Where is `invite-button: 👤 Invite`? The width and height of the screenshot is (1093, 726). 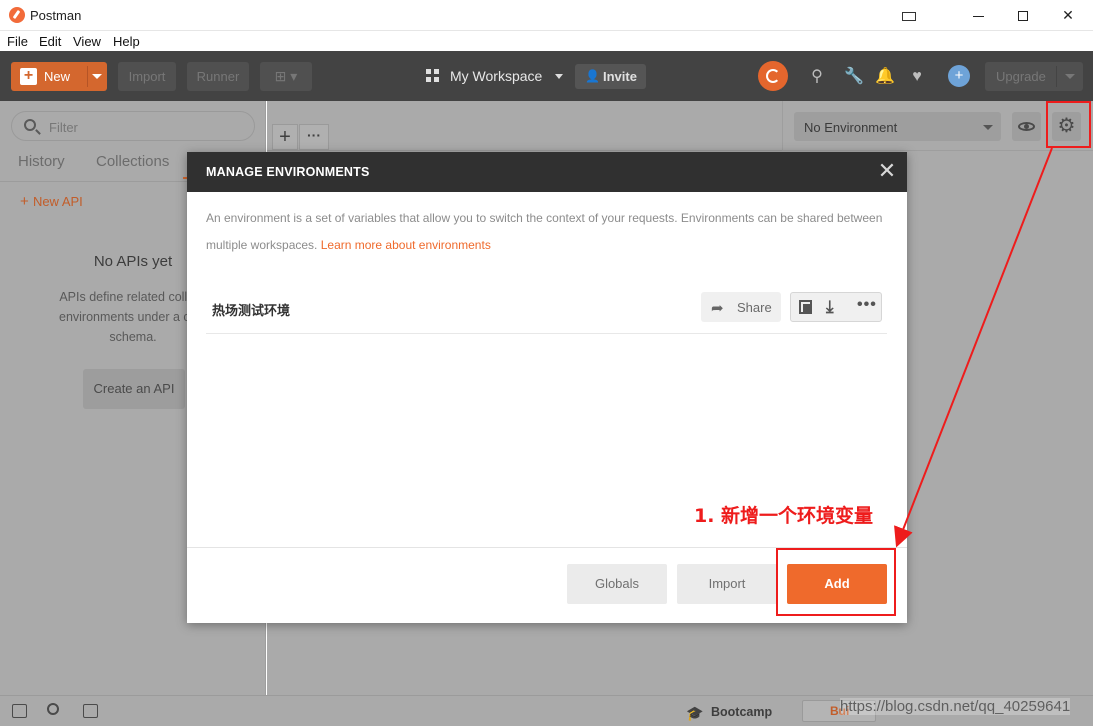 invite-button: 👤 Invite is located at coordinates (610, 76).